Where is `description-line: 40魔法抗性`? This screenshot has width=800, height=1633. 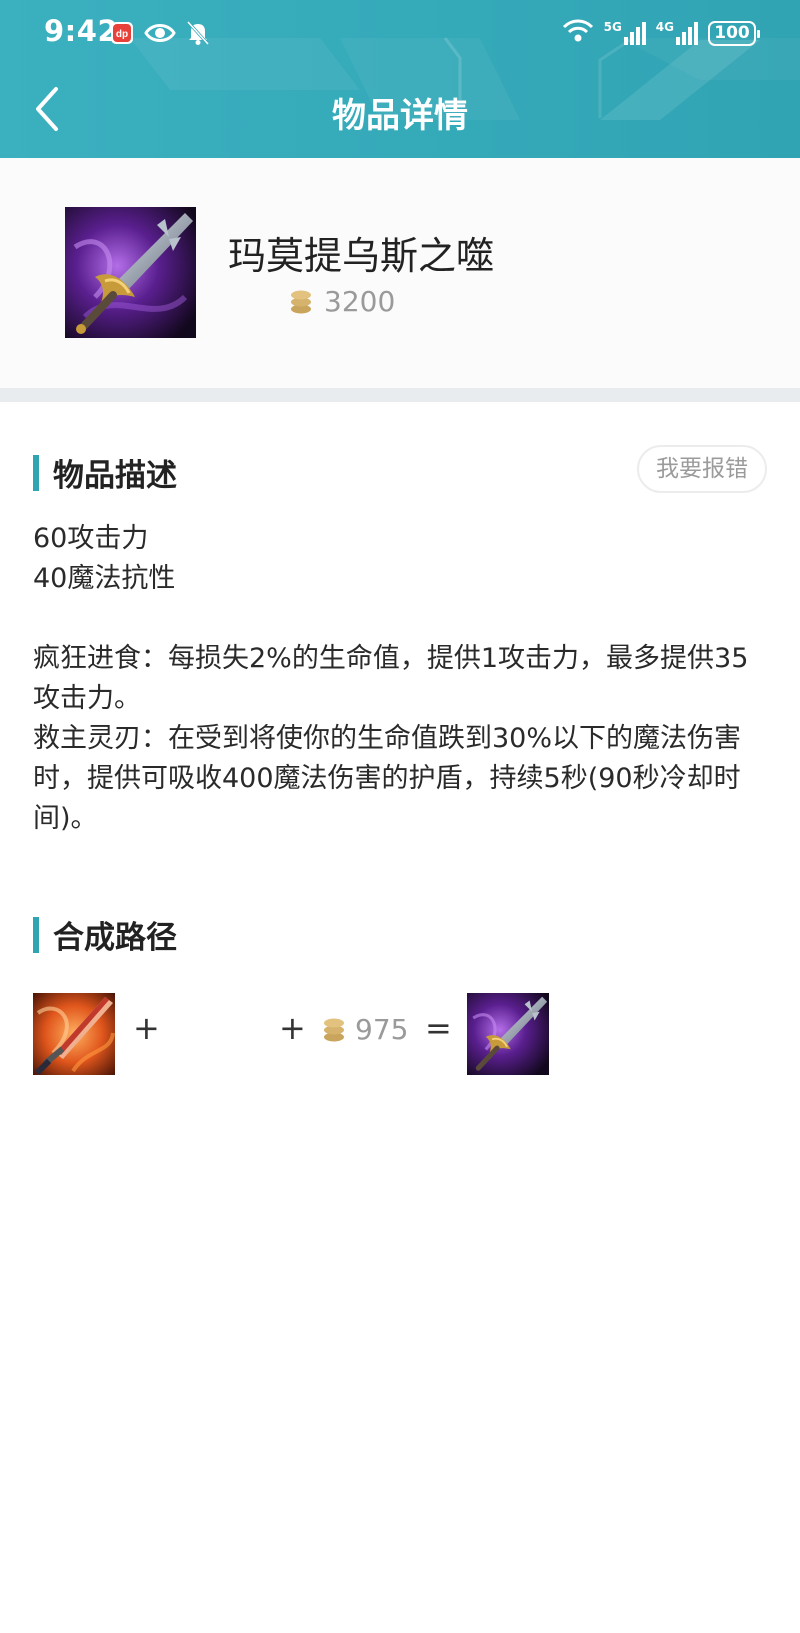
description-line: 40魔法抗性 is located at coordinates (104, 578).